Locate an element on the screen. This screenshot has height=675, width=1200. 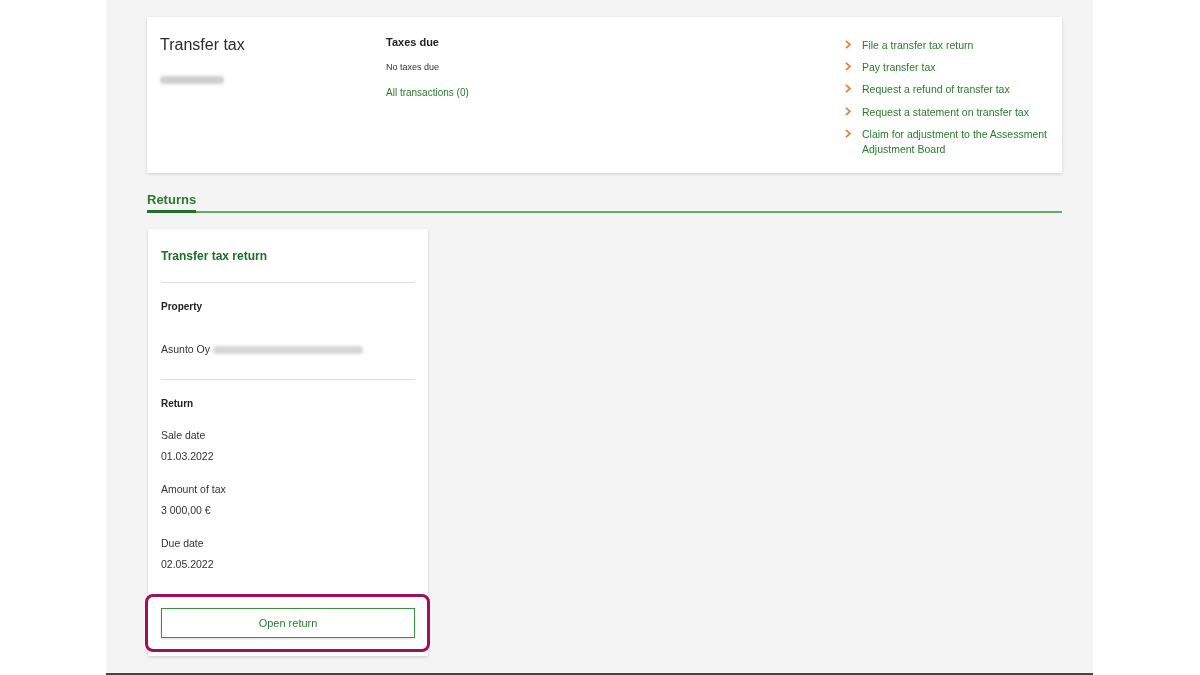
field-label: Sale date is located at coordinates (183, 435).